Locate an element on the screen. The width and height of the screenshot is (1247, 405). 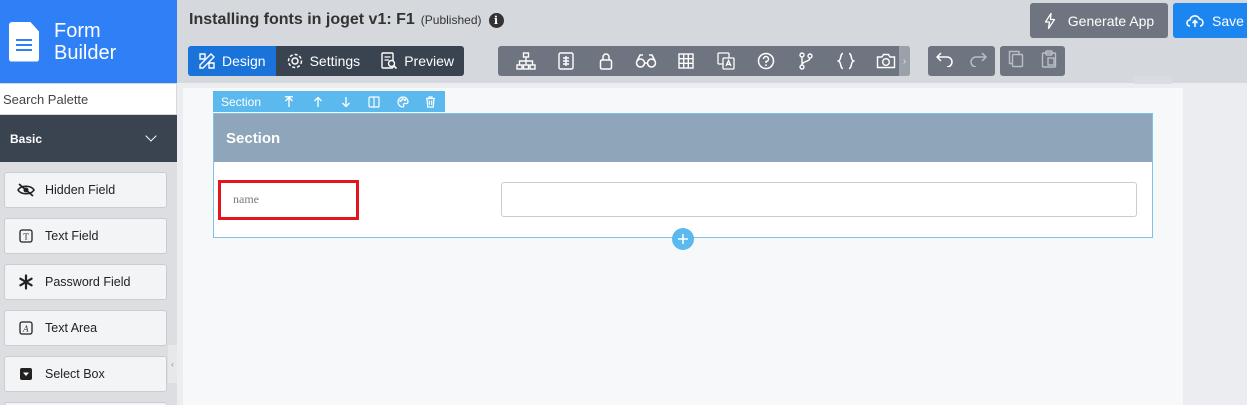
asterisk-icon is located at coordinates (26, 282).